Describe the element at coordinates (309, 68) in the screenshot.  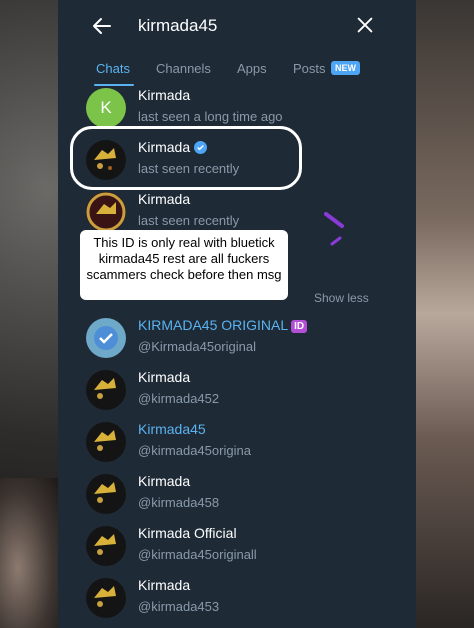
I see `tab-posts: Posts` at that location.